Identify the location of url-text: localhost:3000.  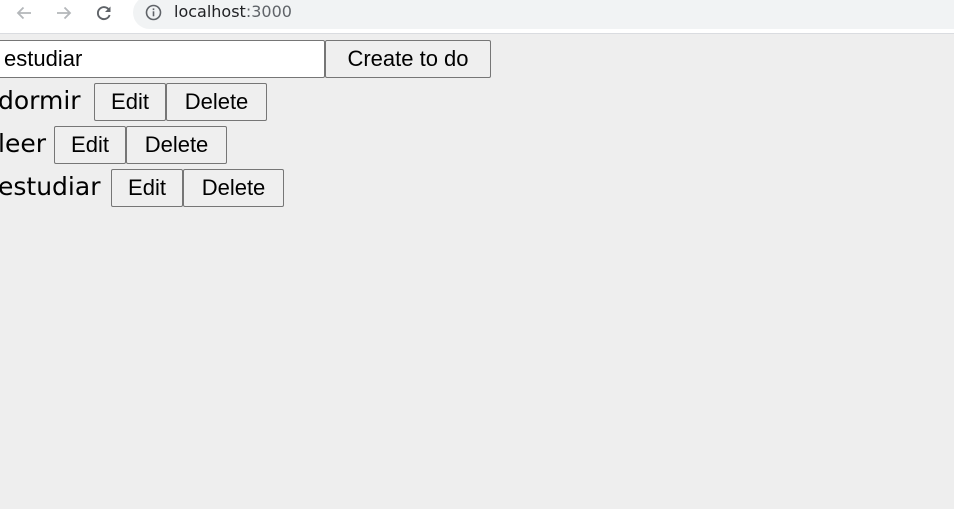
(233, 12).